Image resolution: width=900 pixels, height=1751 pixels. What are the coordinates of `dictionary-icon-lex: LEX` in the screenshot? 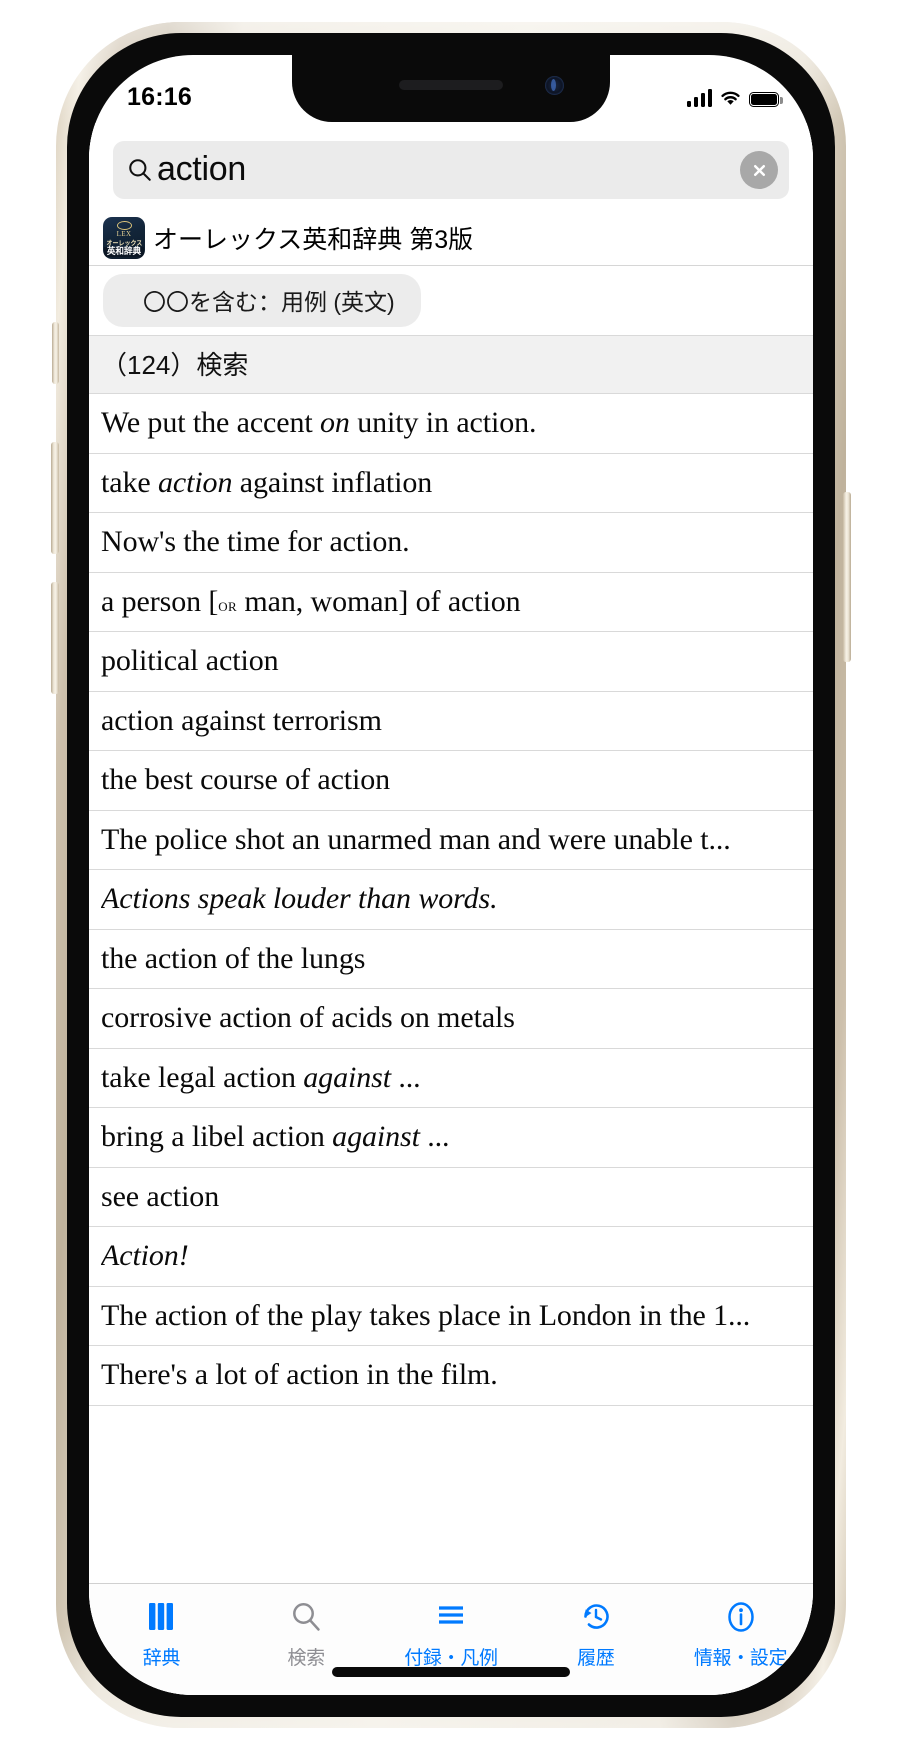 It's located at (124, 234).